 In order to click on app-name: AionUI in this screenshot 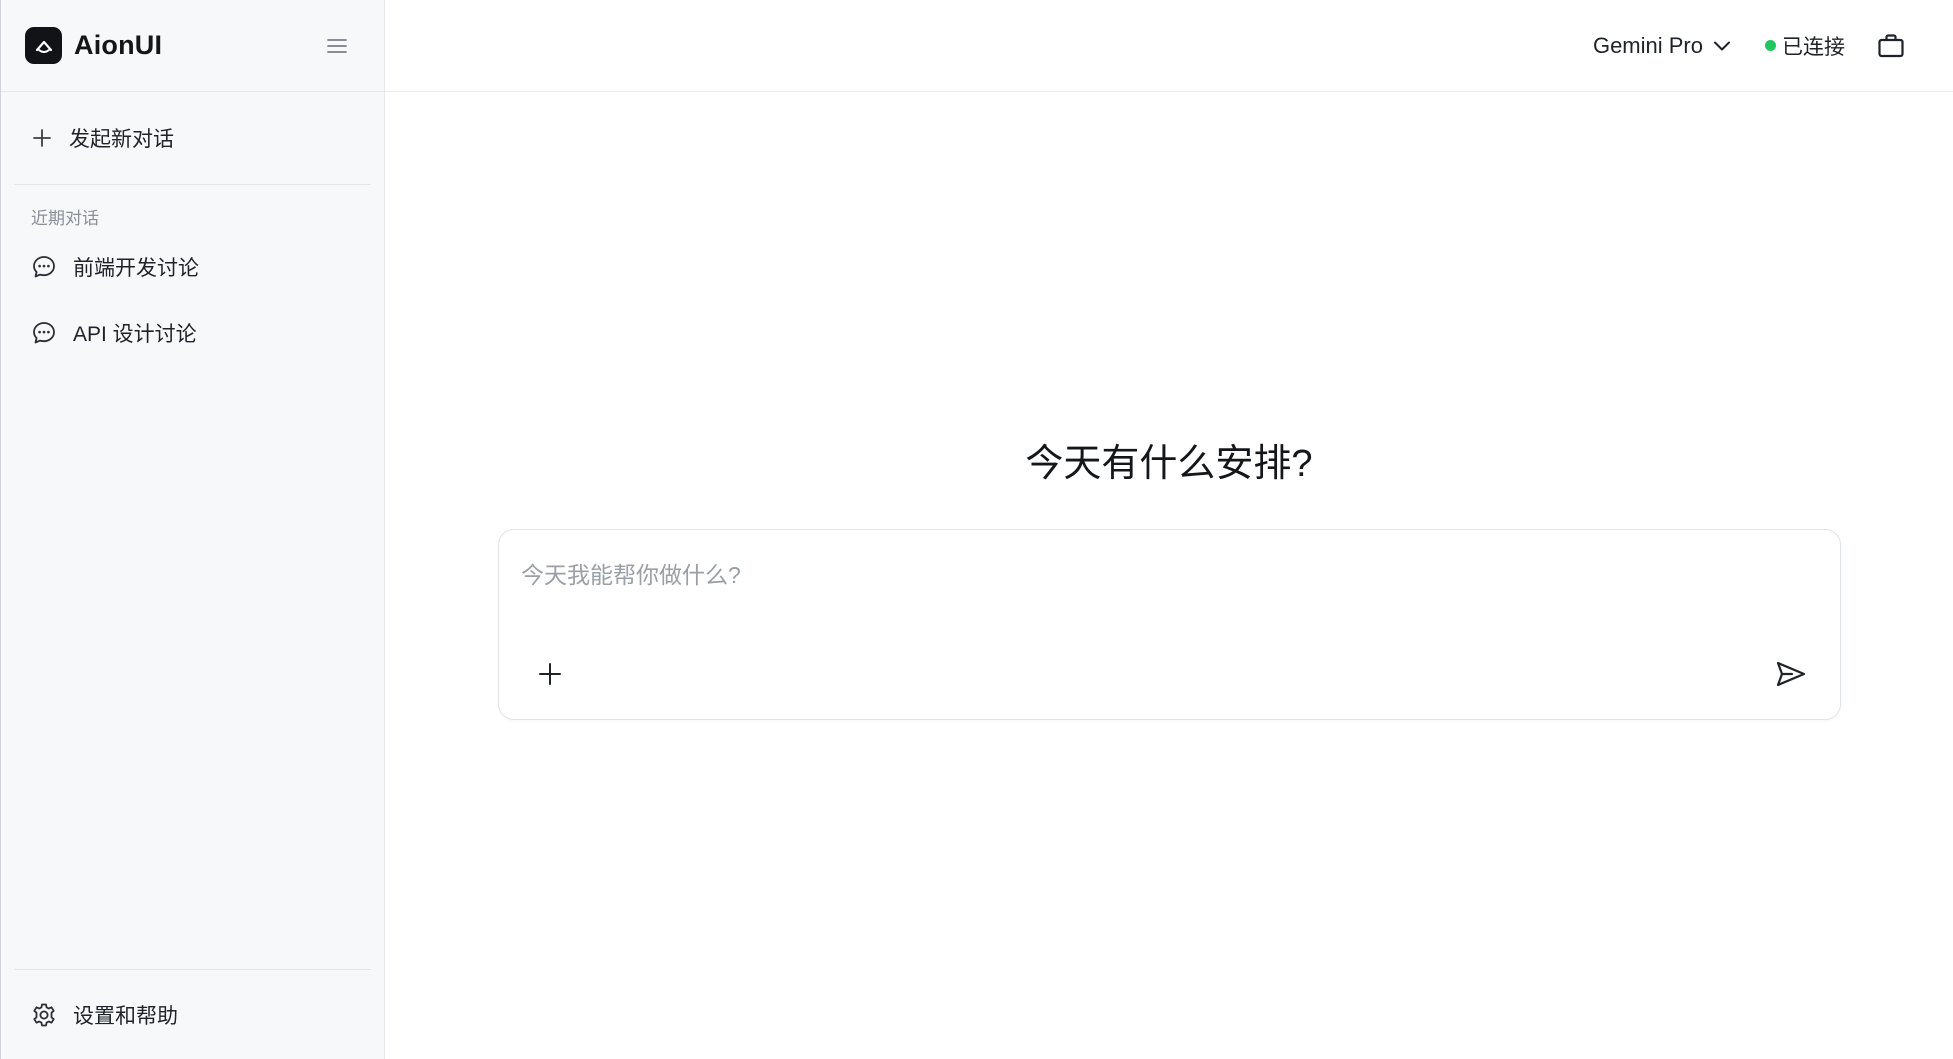, I will do `click(118, 45)`.